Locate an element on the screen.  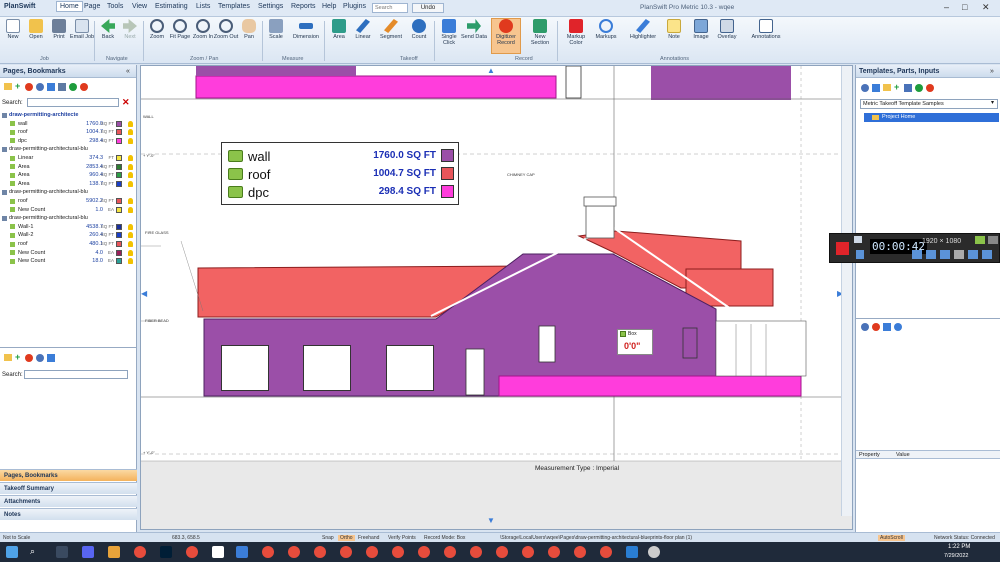
annotations-button: Annotations is located at coordinates (766, 29).